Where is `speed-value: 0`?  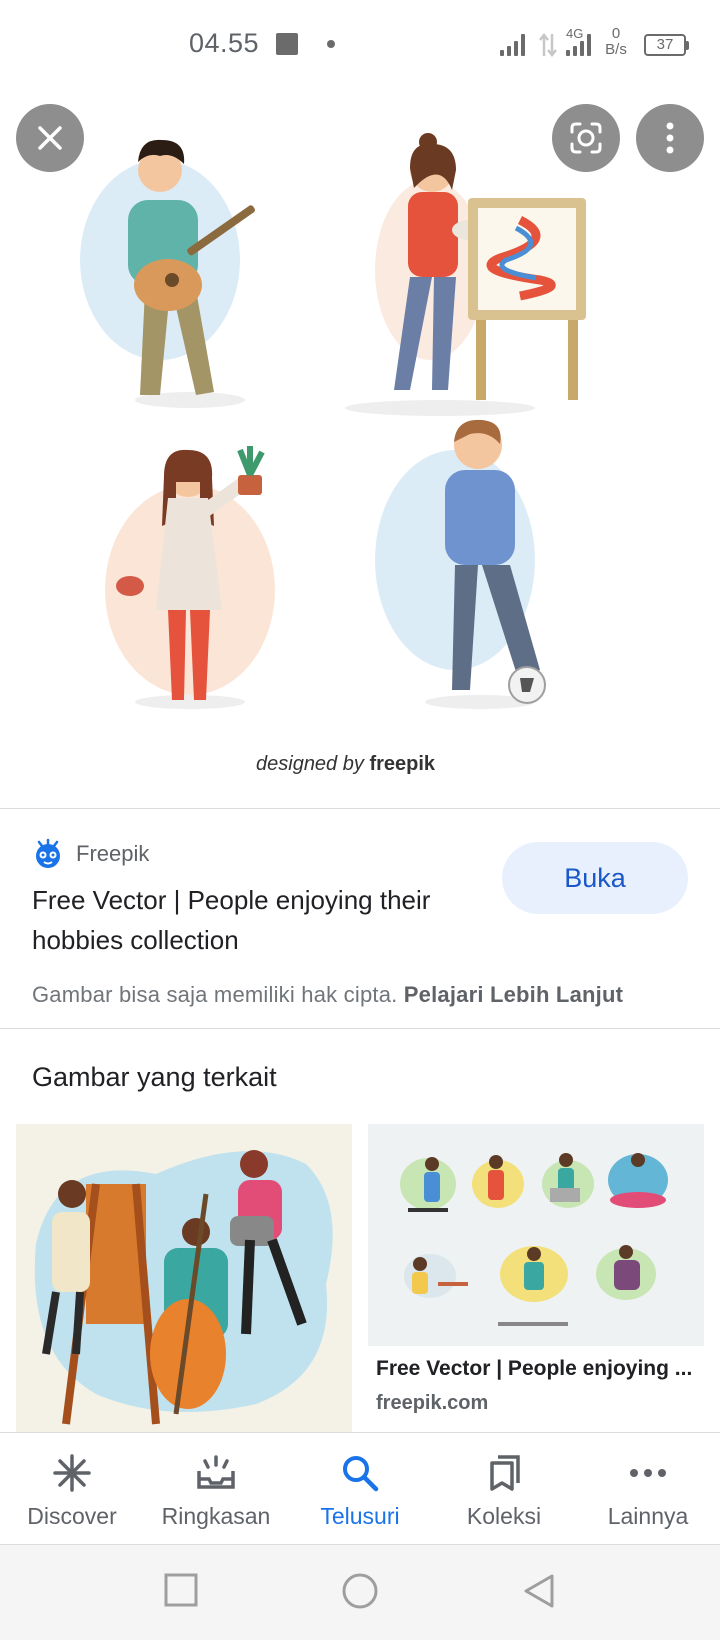
speed-value: 0 is located at coordinates (616, 33).